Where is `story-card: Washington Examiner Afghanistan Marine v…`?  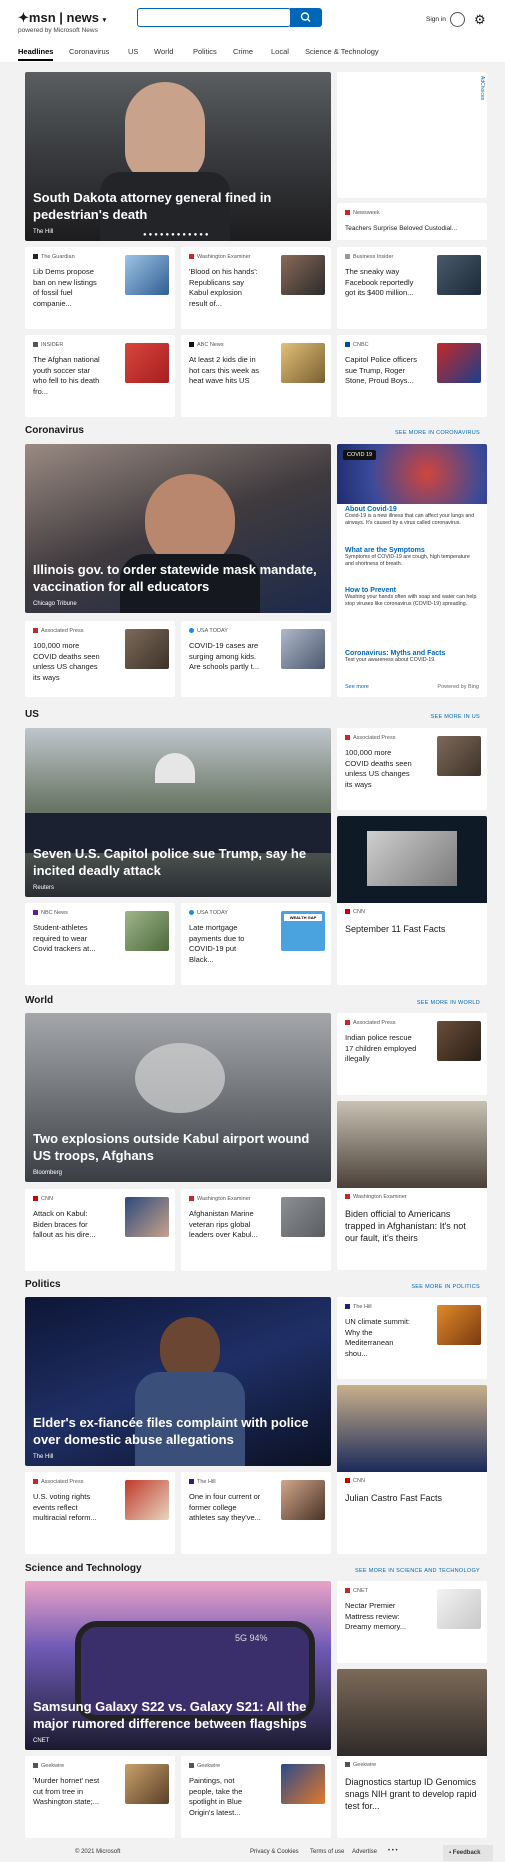
story-card: Washington Examiner Afghanistan Marine v… is located at coordinates (256, 1230).